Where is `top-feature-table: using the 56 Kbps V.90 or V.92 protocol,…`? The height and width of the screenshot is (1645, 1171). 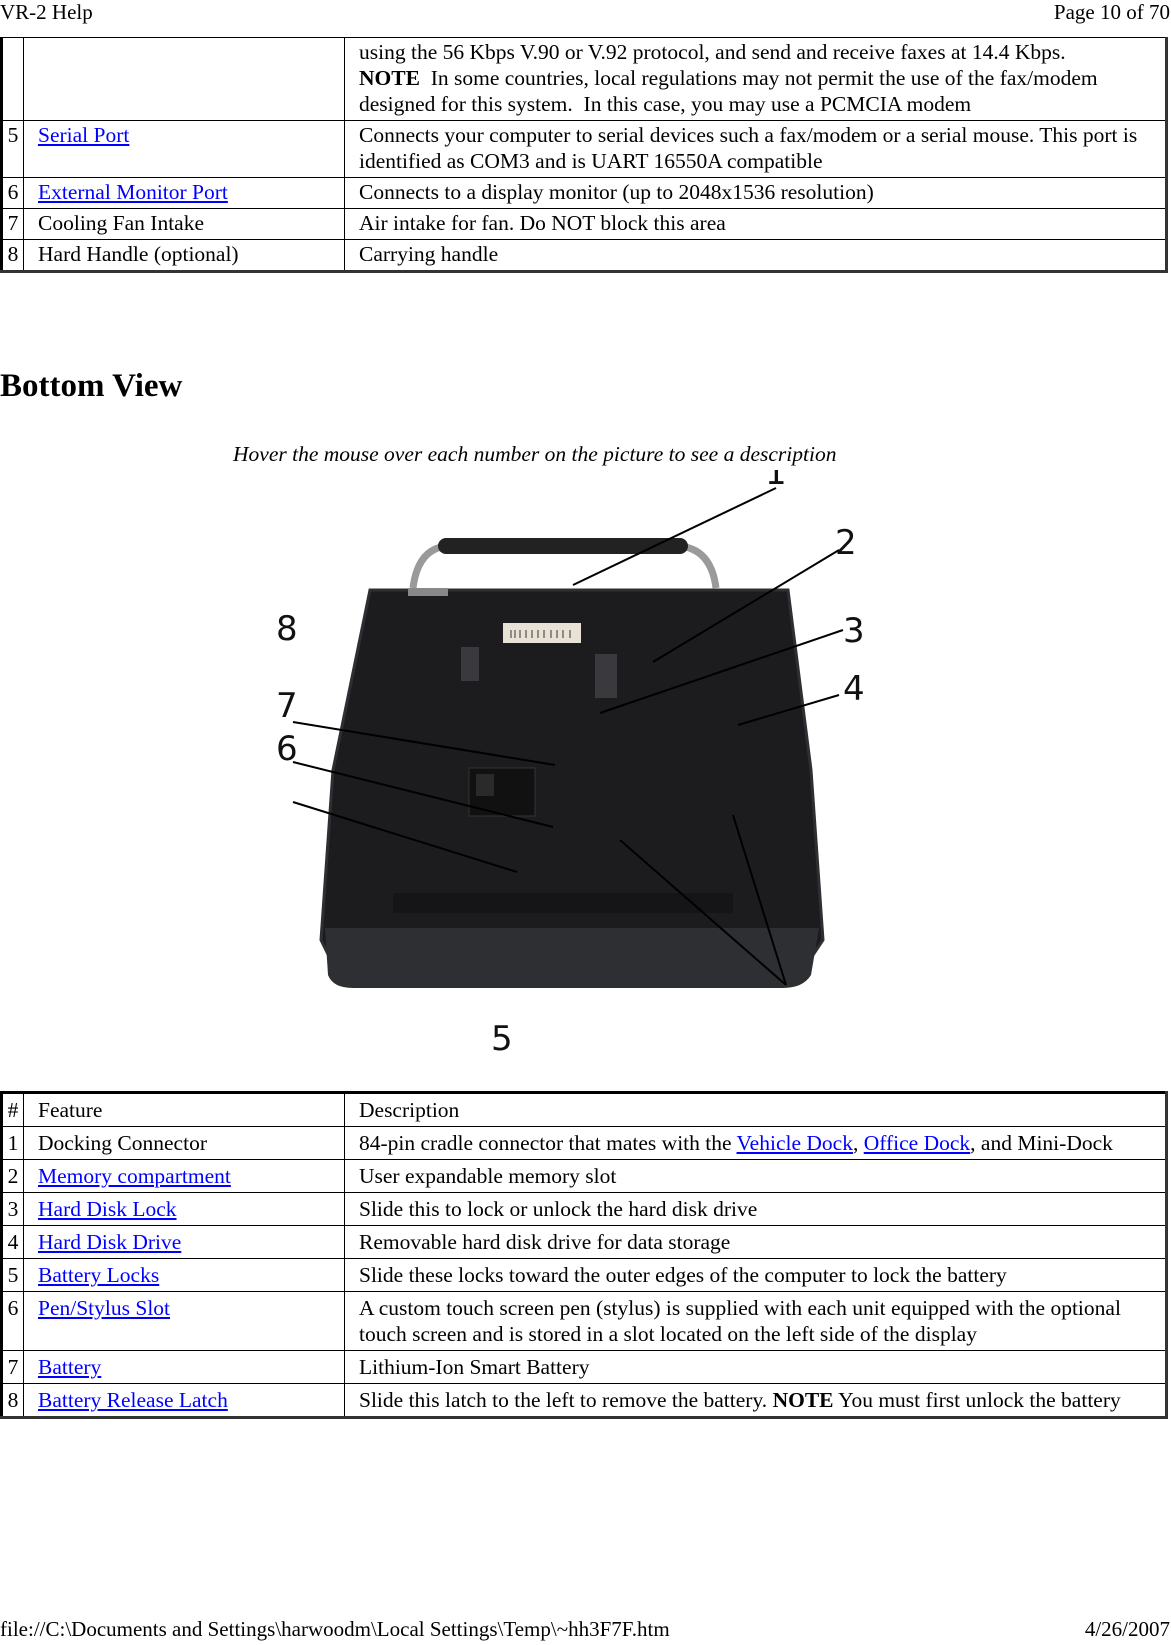 top-feature-table: using the 56 Kbps V.90 or V.92 protocol,… is located at coordinates (584, 155).